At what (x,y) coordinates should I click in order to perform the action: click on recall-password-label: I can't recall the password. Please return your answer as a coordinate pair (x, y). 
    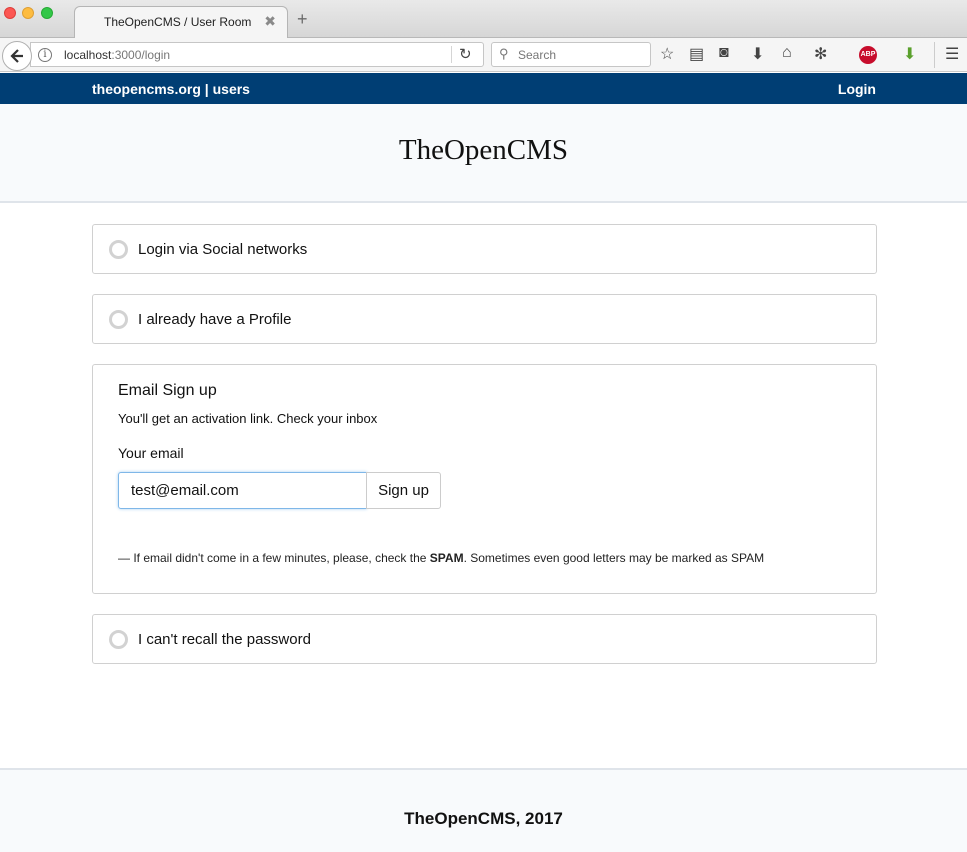
    Looking at the image, I should click on (224, 639).